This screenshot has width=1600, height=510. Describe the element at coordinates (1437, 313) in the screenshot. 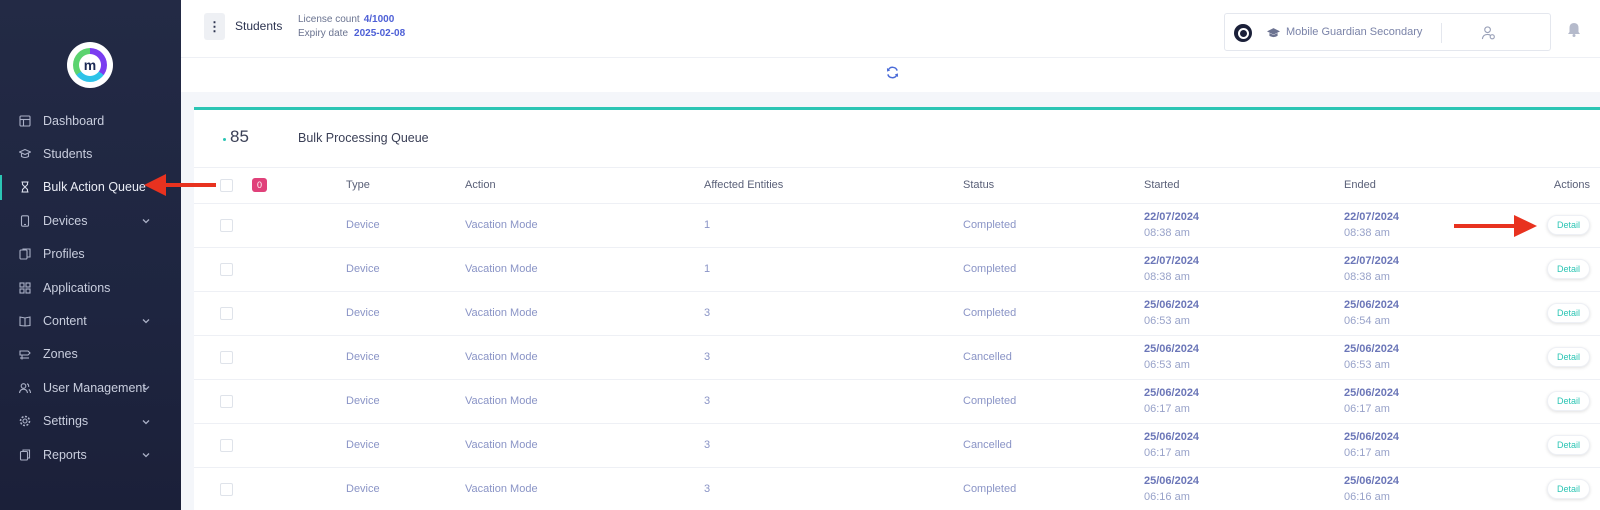

I see `cell-ended: 25/06/2024 06:54 am` at that location.